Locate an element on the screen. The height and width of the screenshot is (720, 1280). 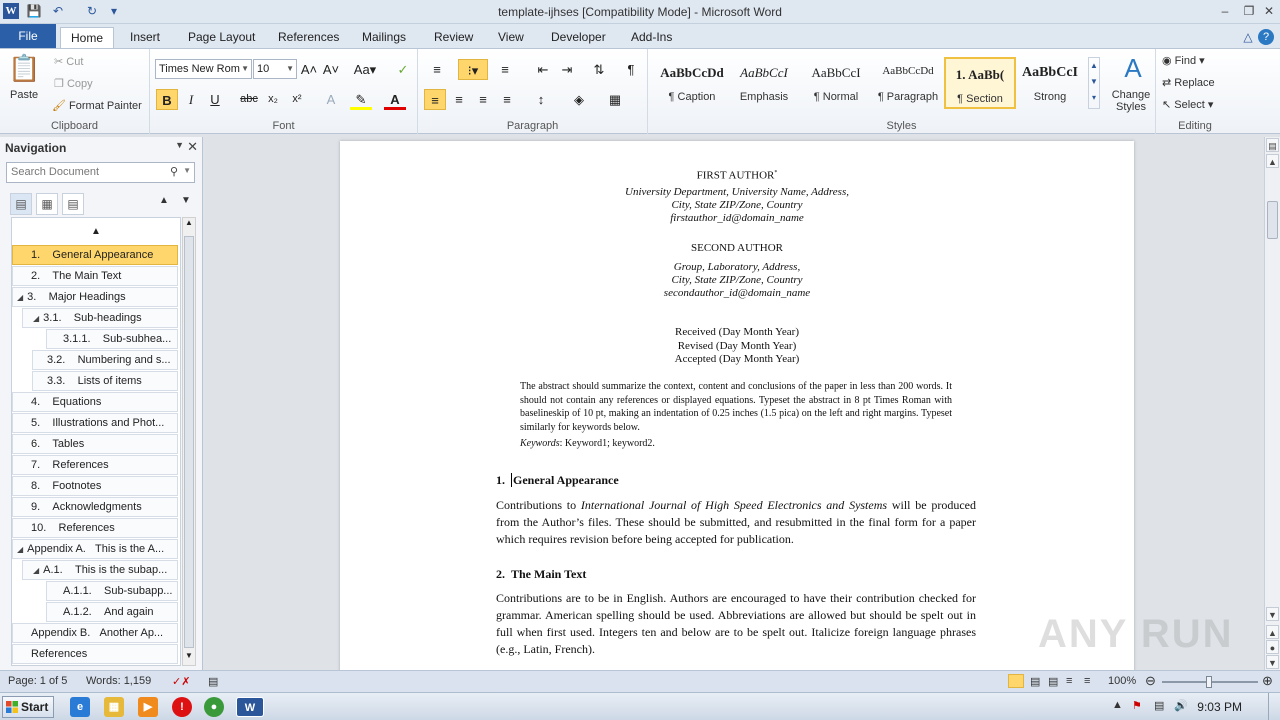
outline-icon: ≡ is located at coordinates (1069, 681).